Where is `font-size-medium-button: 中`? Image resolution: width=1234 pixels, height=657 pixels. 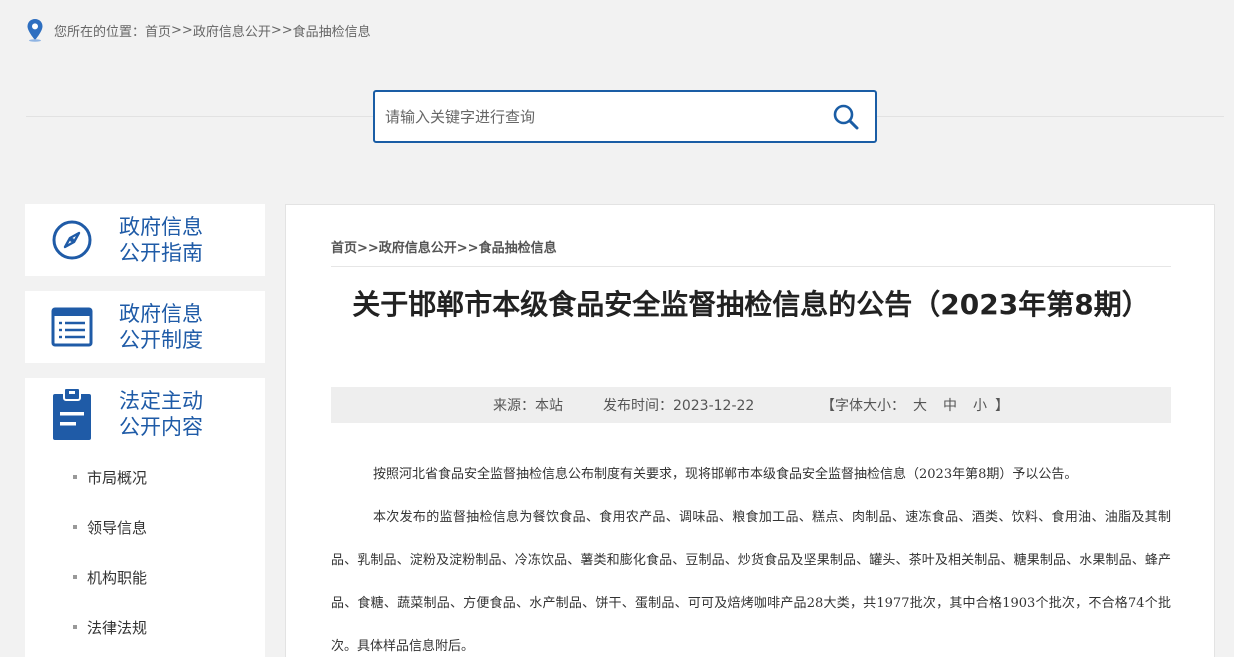 font-size-medium-button: 中 is located at coordinates (950, 406).